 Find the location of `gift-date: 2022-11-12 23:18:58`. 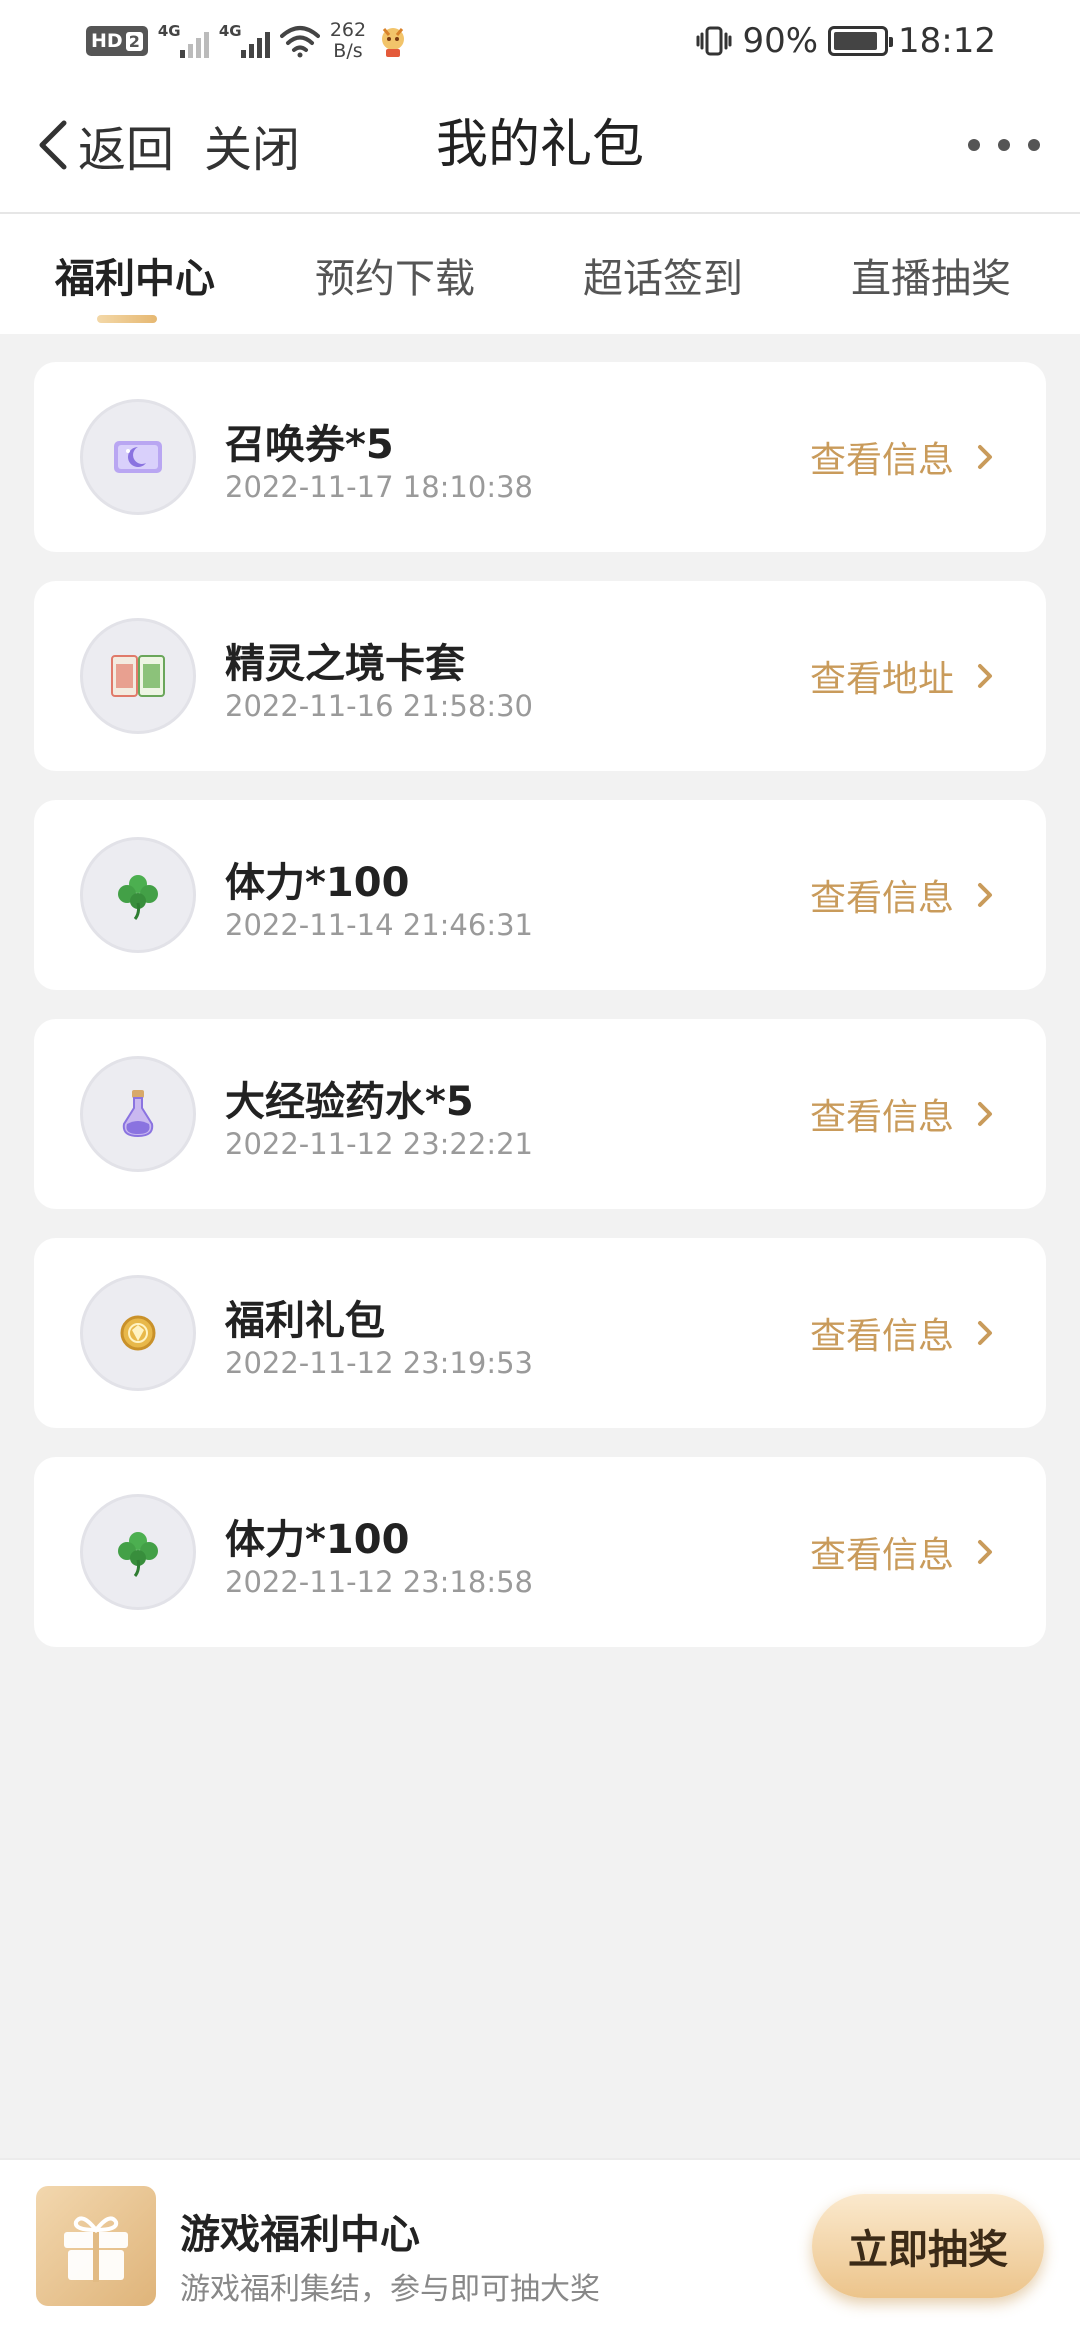

gift-date: 2022-11-12 23:18:58 is located at coordinates (379, 1582).